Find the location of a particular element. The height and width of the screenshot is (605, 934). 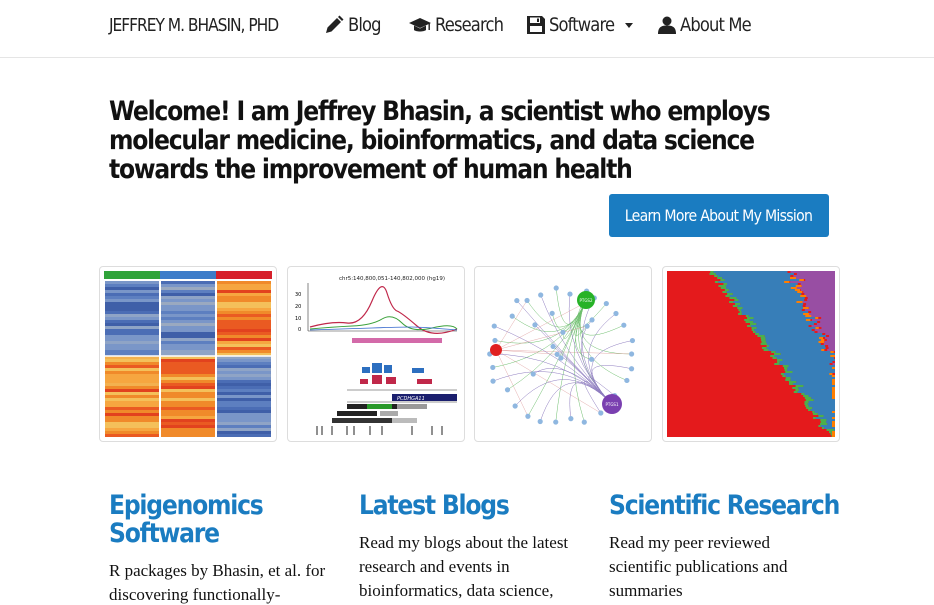

node-label: PTGS2 is located at coordinates (585, 300).